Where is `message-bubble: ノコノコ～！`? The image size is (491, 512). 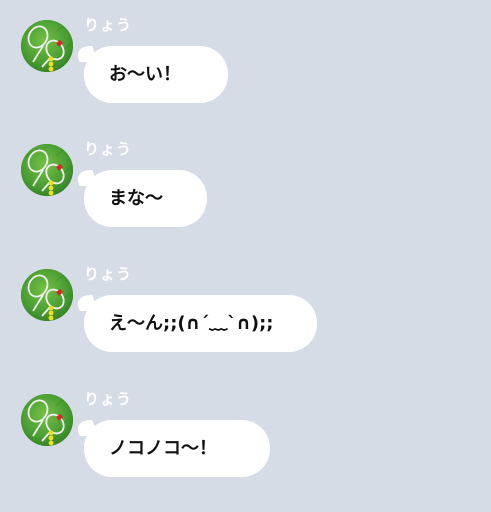
message-bubble: ノコノコ～！ is located at coordinates (177, 448).